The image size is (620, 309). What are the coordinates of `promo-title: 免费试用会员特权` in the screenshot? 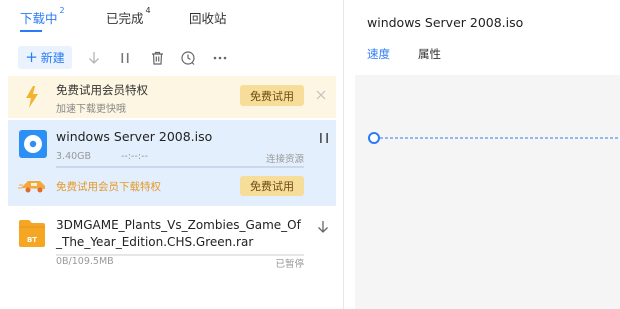 It's located at (102, 90).